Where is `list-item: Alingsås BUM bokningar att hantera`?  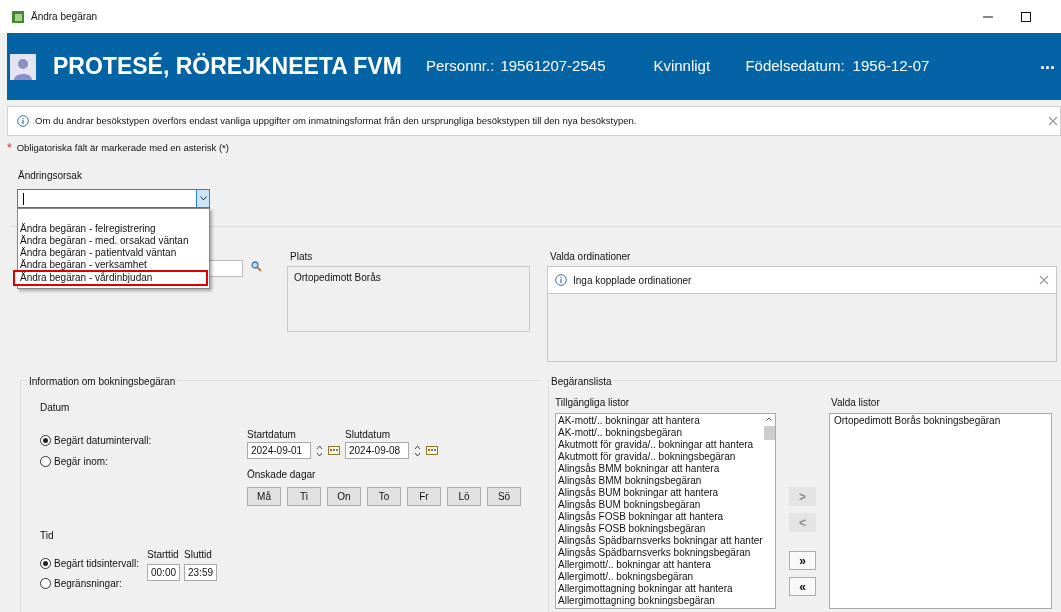
list-item: Alingsås BUM bokningar att hantera is located at coordinates (638, 493).